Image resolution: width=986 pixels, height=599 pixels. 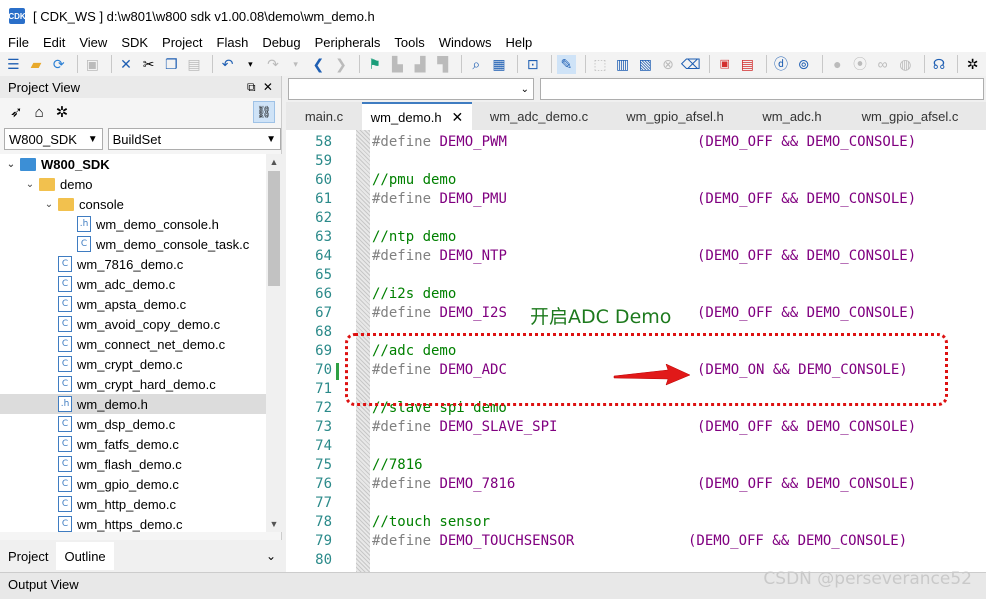 What do you see at coordinates (324, 116) in the screenshot?
I see `editor-tab: main.c` at bounding box center [324, 116].